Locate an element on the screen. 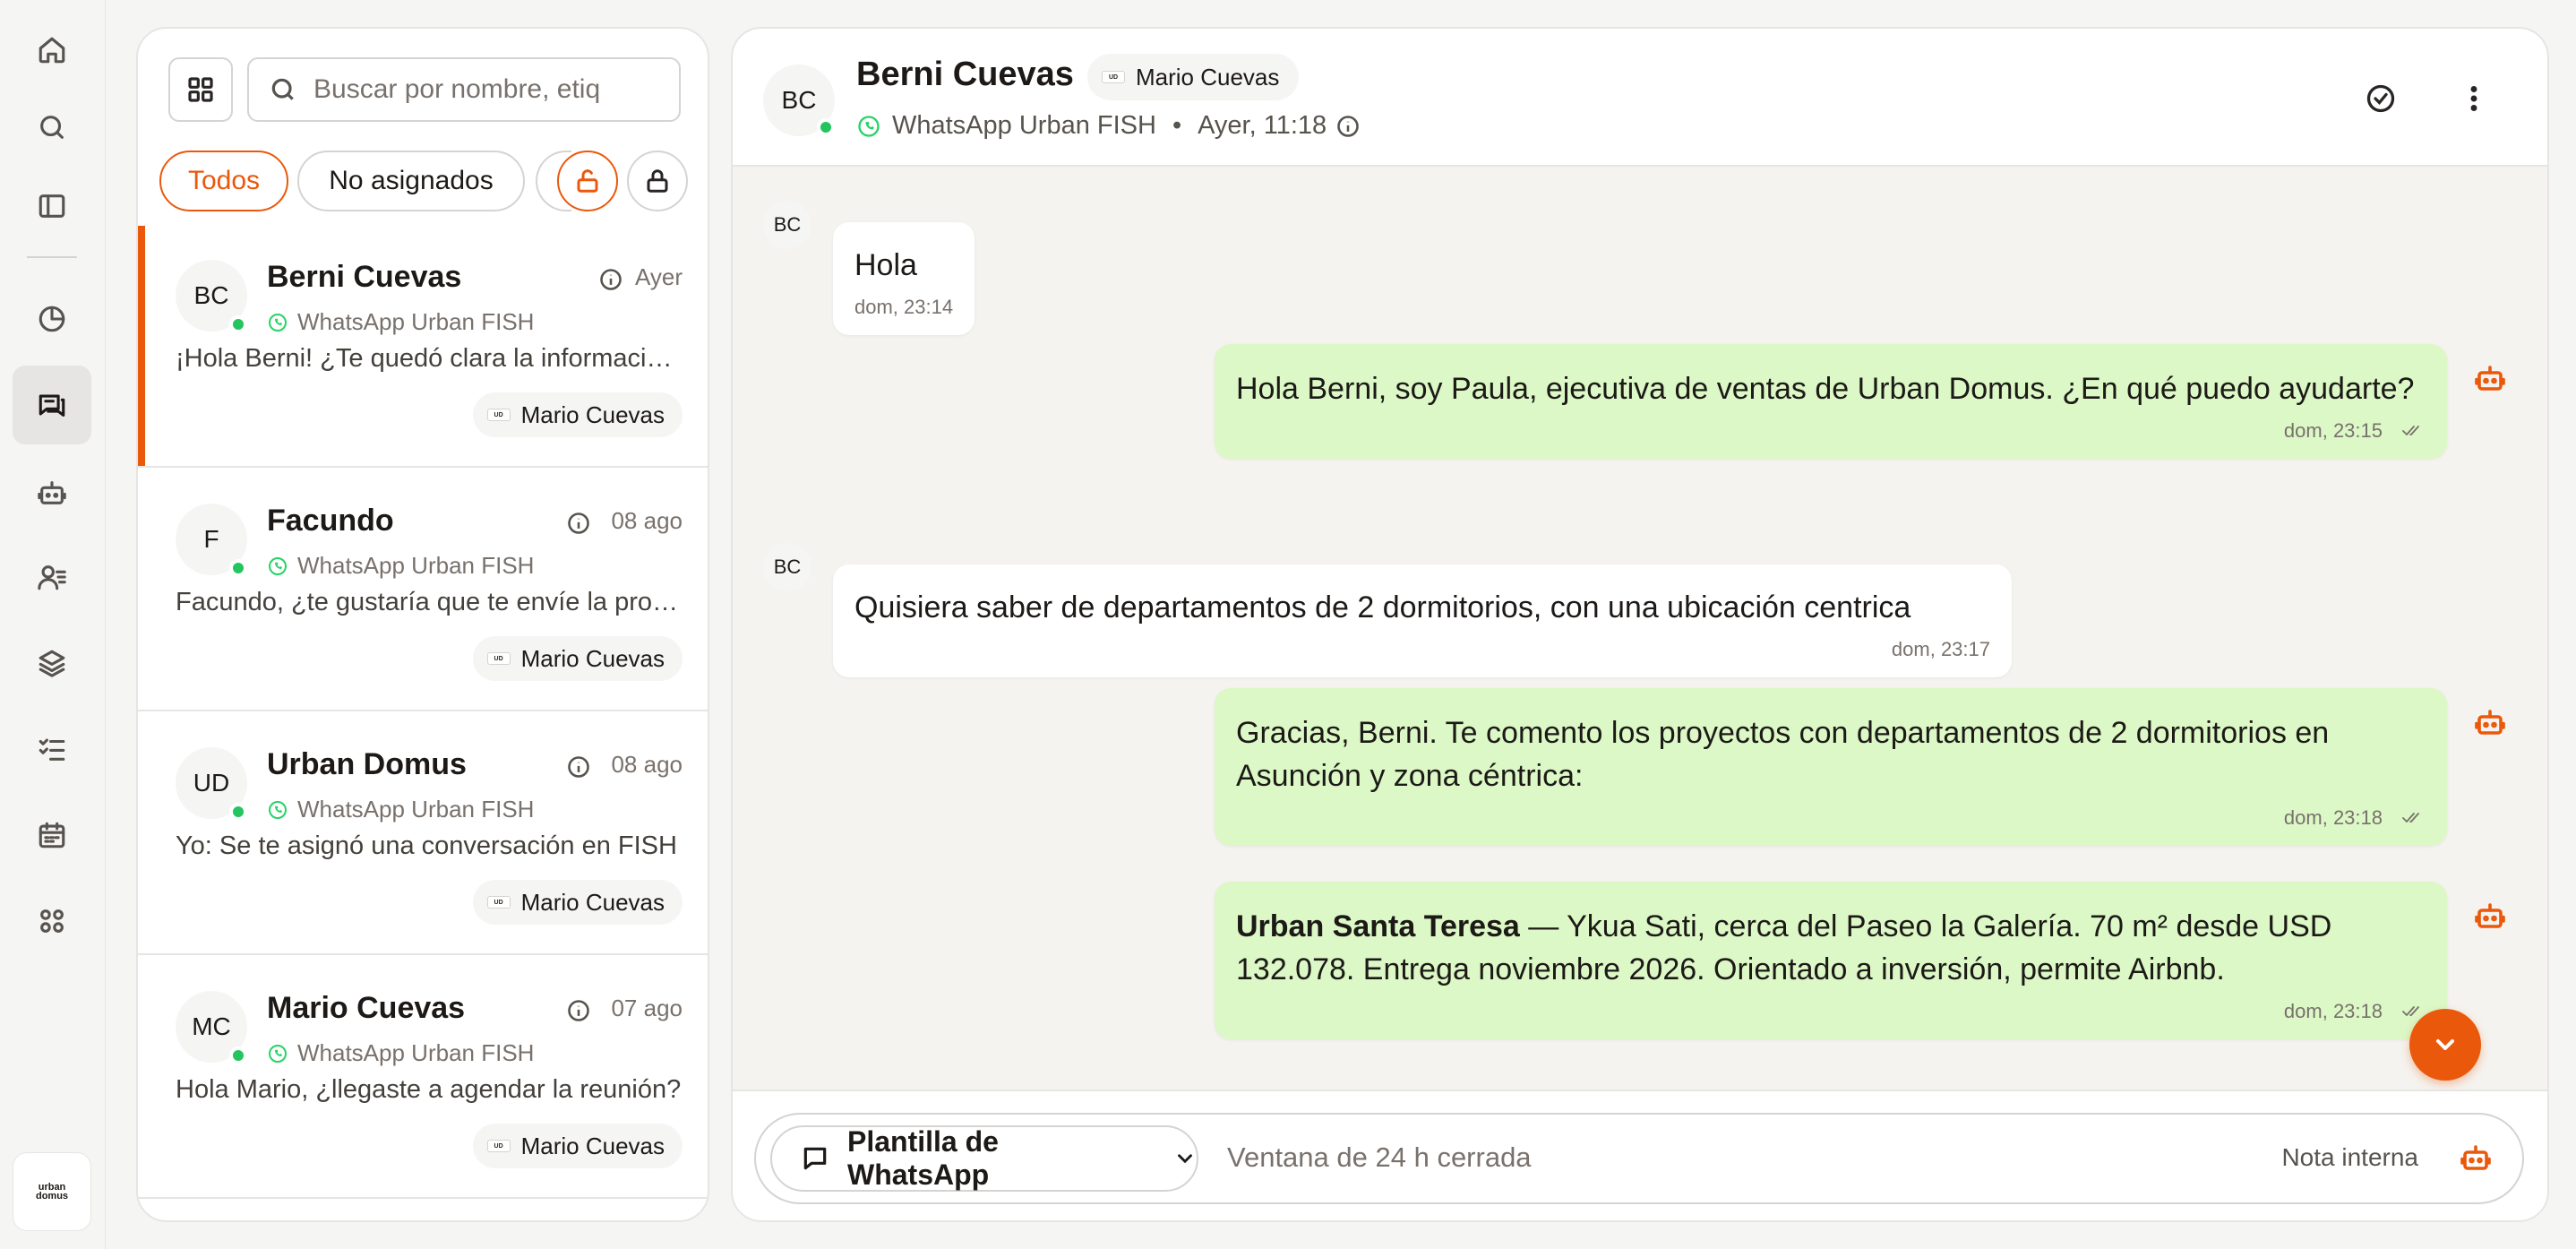  workspace-logo: urban domus is located at coordinates (52, 1191).